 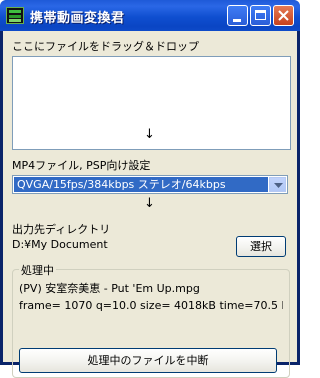 What do you see at coordinates (105, 46) in the screenshot?
I see `drop-label: ここにファイルをドラッグ＆ドロップ` at bounding box center [105, 46].